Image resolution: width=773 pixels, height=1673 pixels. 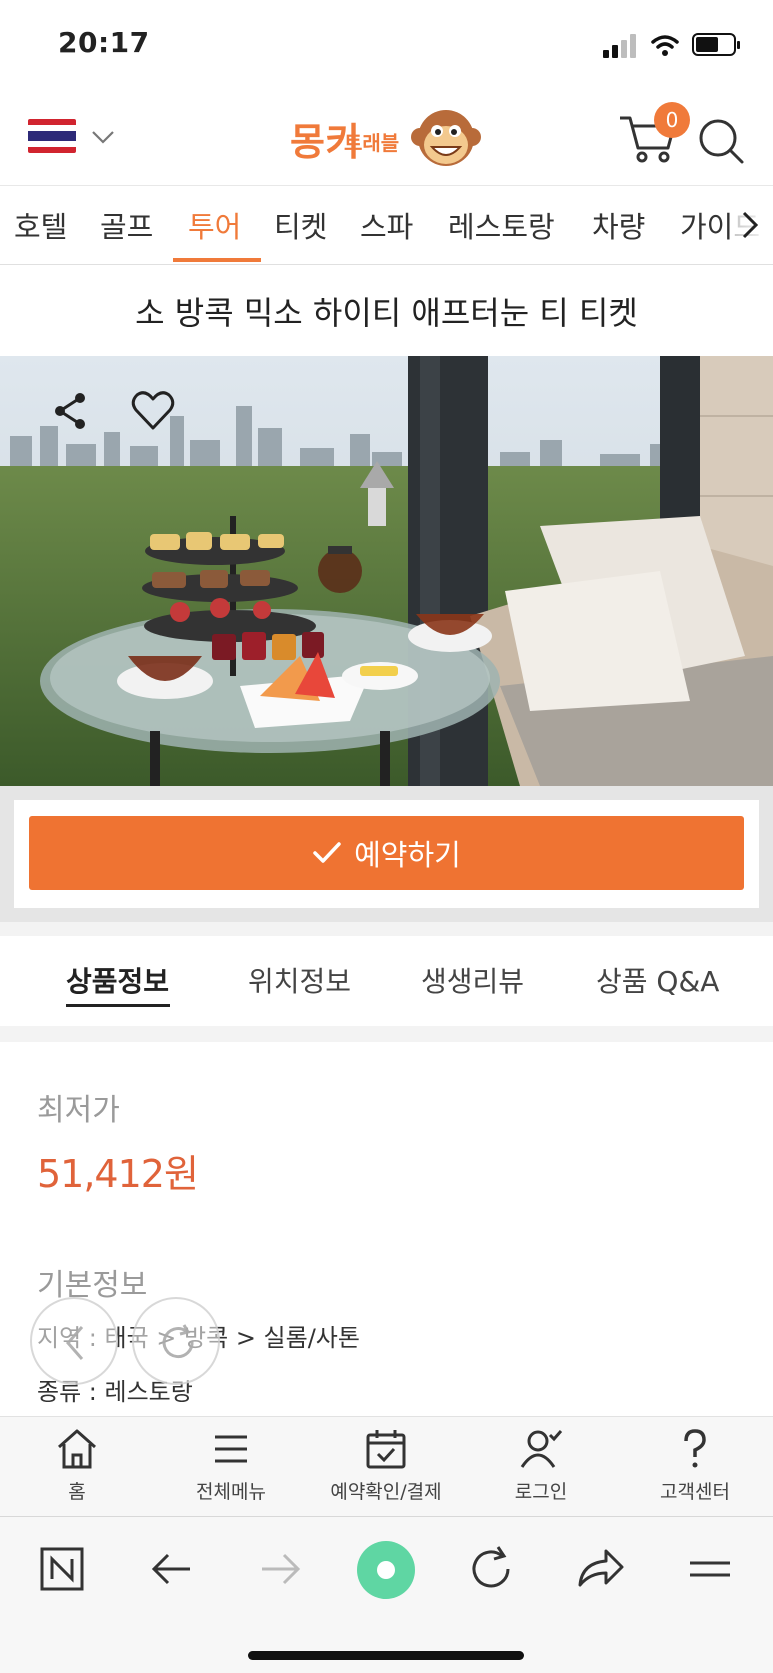 What do you see at coordinates (300, 225) in the screenshot?
I see `category-ticket: 티켓` at bounding box center [300, 225].